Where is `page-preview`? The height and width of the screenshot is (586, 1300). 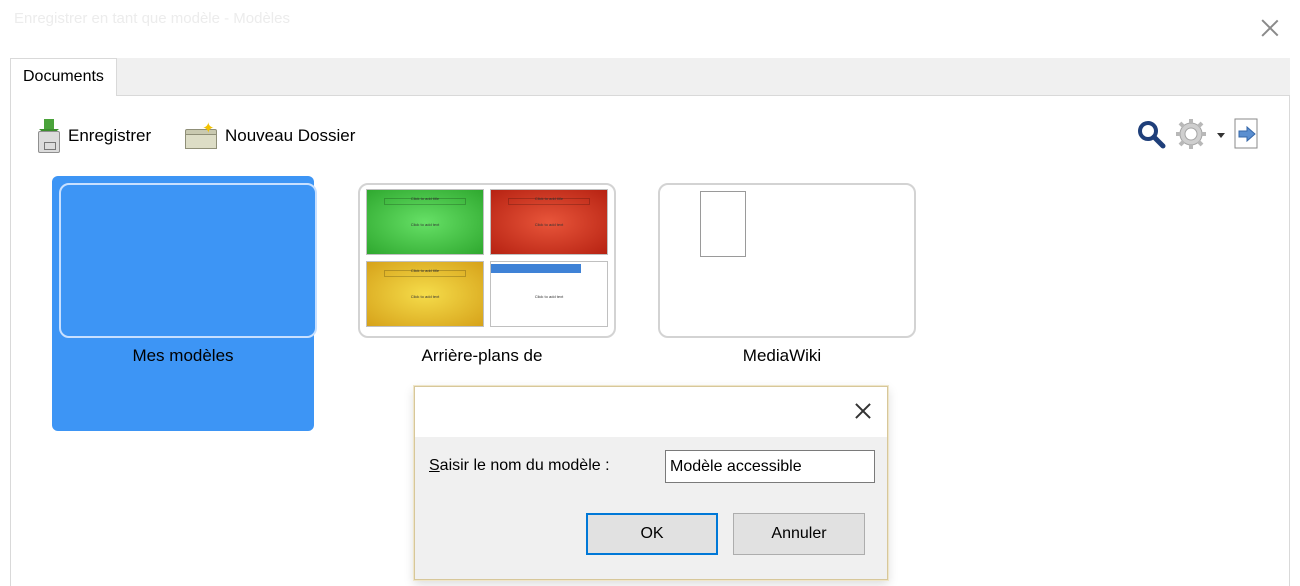 page-preview is located at coordinates (723, 224).